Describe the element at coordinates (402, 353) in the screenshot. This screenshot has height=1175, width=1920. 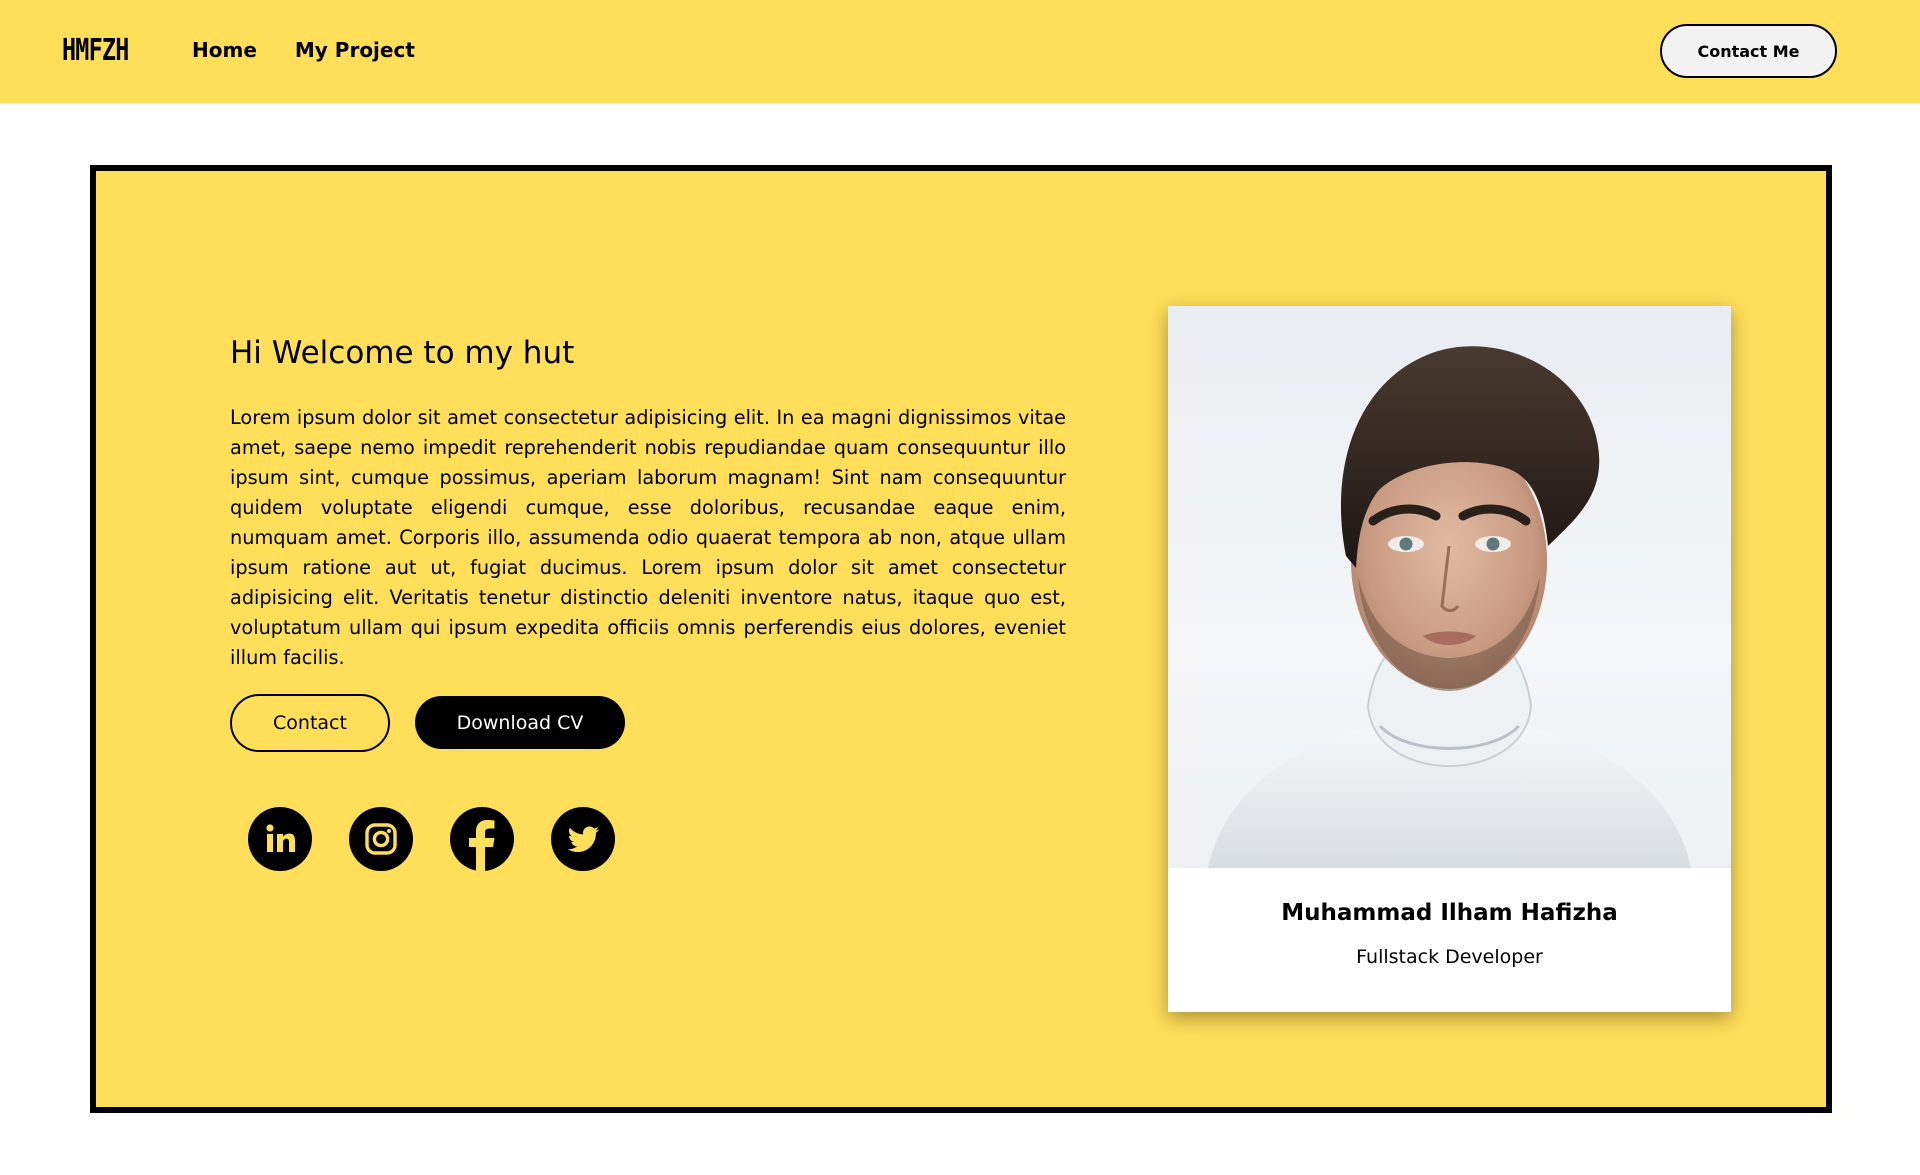
I see `welcome-title: Hi Welcome to my hut` at that location.